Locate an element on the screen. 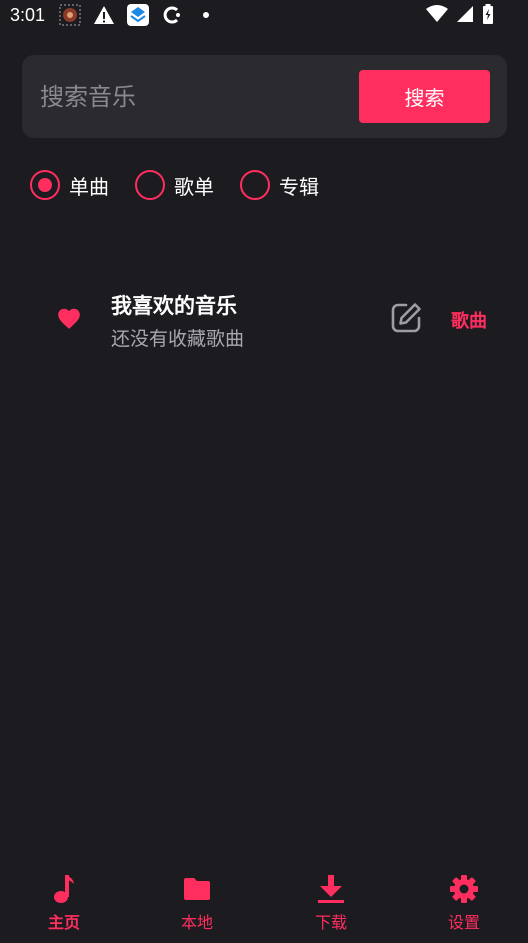 This screenshot has height=943, width=528. edit-icon is located at coordinates (406, 318).